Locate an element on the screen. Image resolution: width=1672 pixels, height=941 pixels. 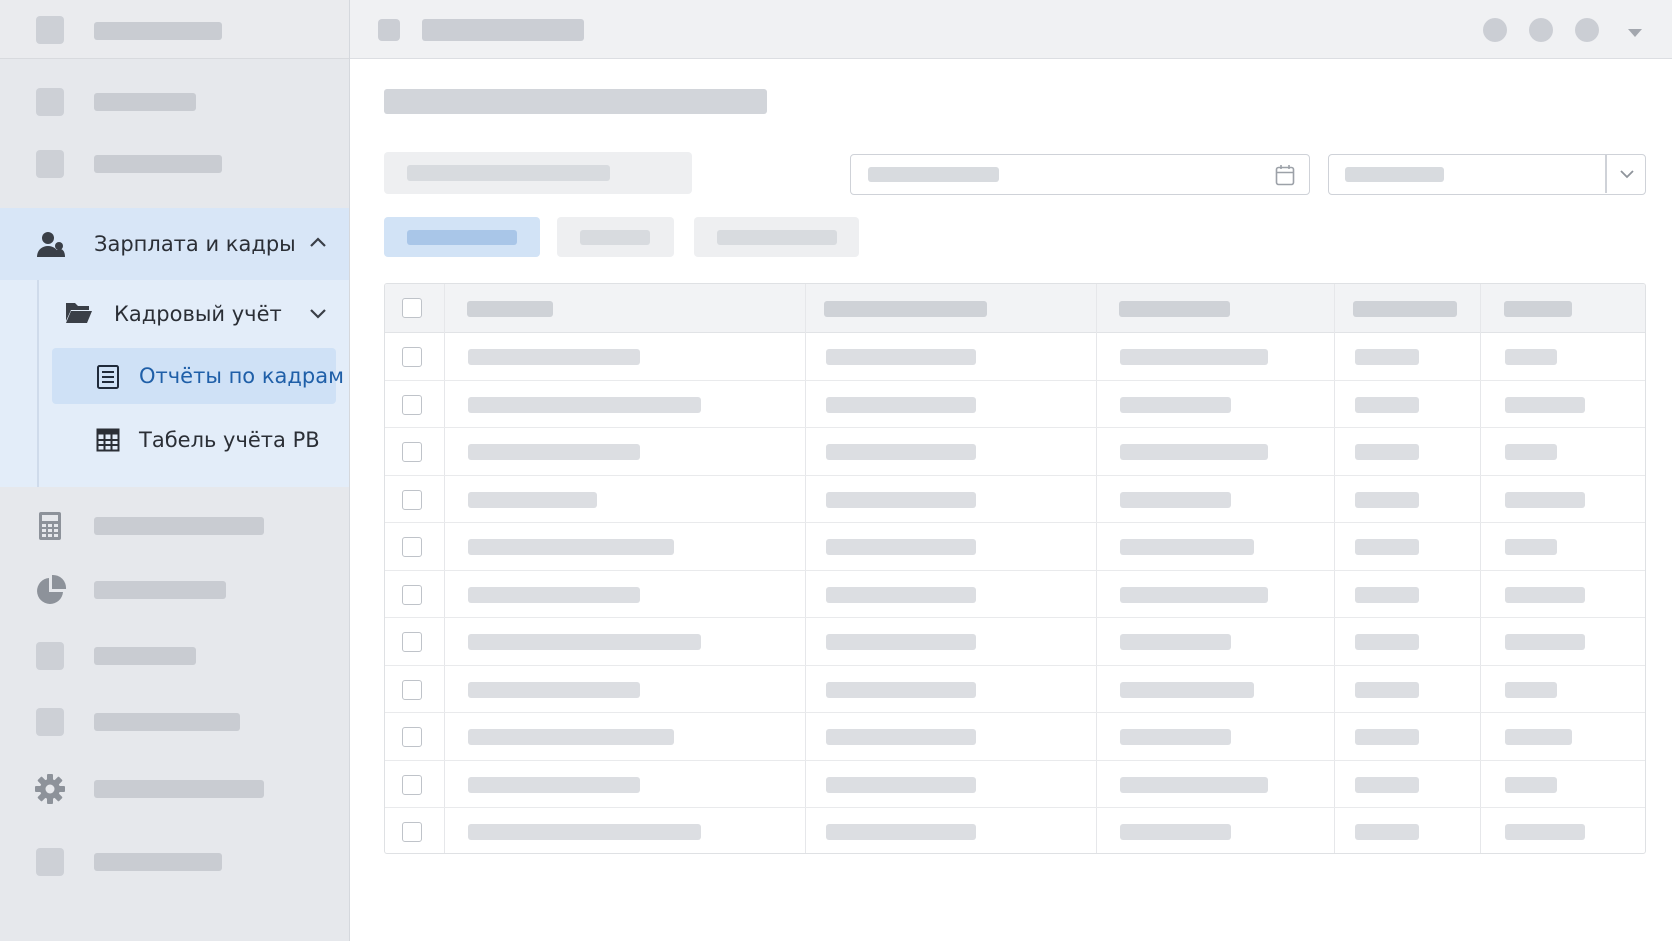
sidebar-item-settings is located at coordinates (174, 789).